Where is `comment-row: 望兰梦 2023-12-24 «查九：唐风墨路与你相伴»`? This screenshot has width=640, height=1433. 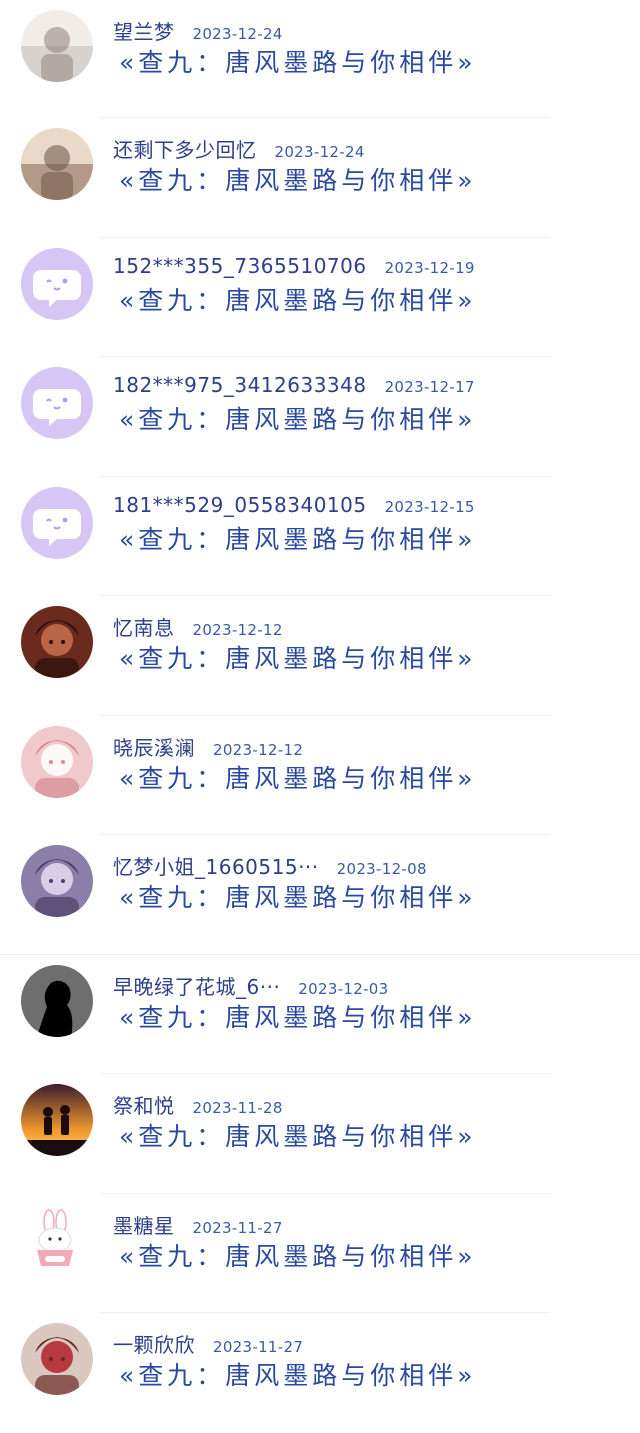 comment-row: 望兰梦 2023-12-24 «查九：唐风墨路与你相伴» is located at coordinates (320, 59).